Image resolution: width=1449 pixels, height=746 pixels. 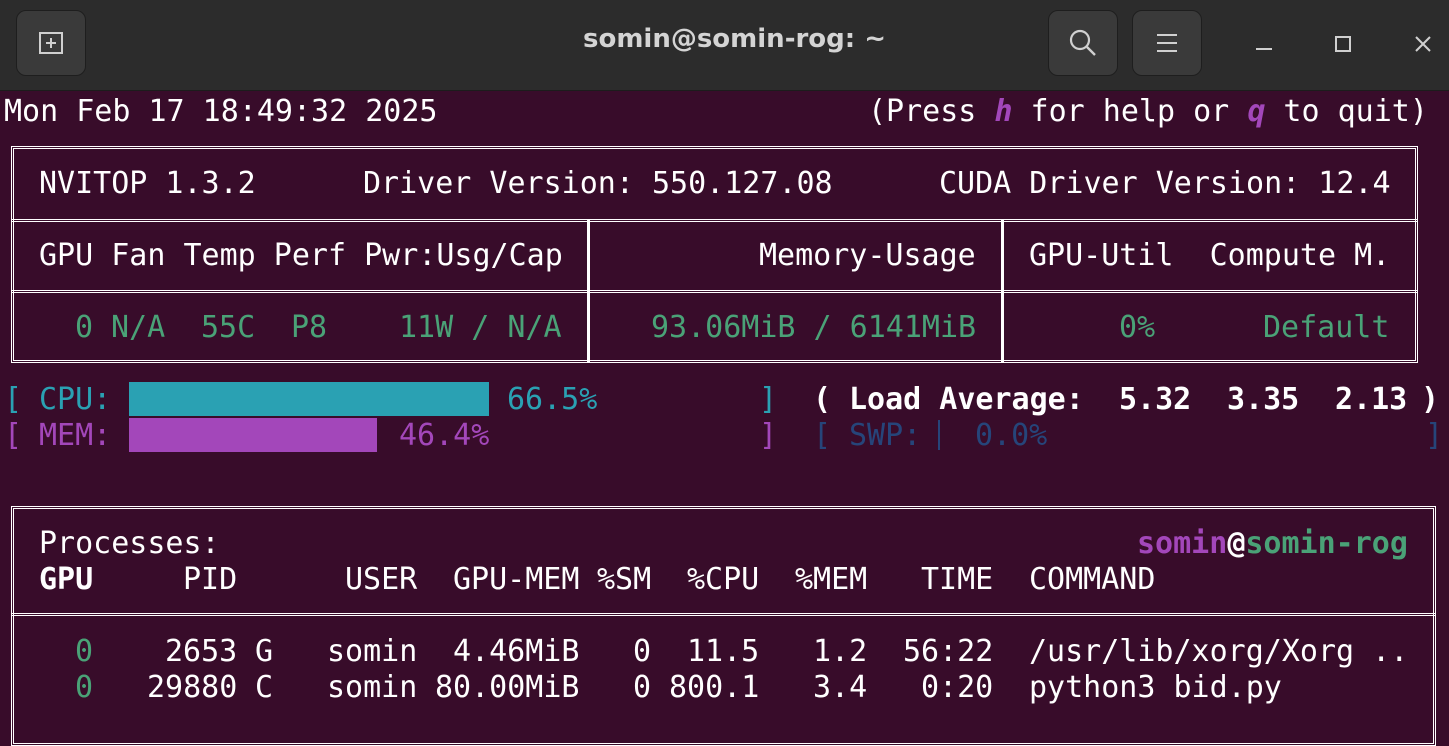 What do you see at coordinates (931, 111) in the screenshot?
I see `help-hint-prefix: (Press` at bounding box center [931, 111].